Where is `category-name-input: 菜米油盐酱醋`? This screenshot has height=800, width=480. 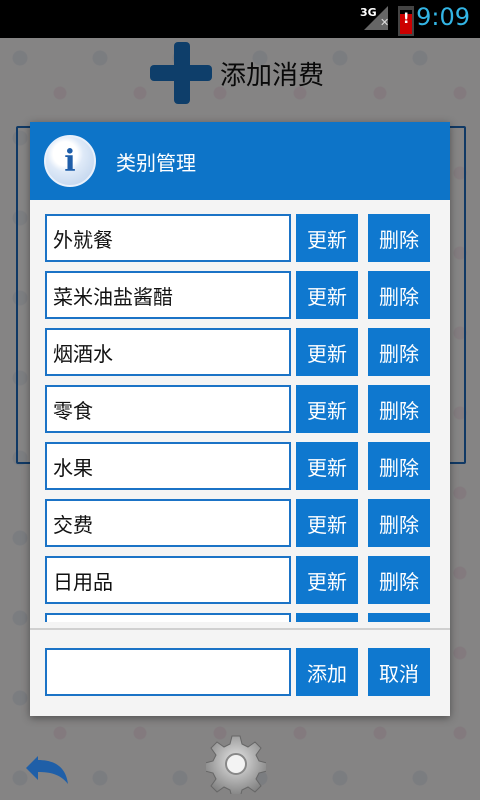
category-name-input: 菜米油盐酱醋 is located at coordinates (168, 295).